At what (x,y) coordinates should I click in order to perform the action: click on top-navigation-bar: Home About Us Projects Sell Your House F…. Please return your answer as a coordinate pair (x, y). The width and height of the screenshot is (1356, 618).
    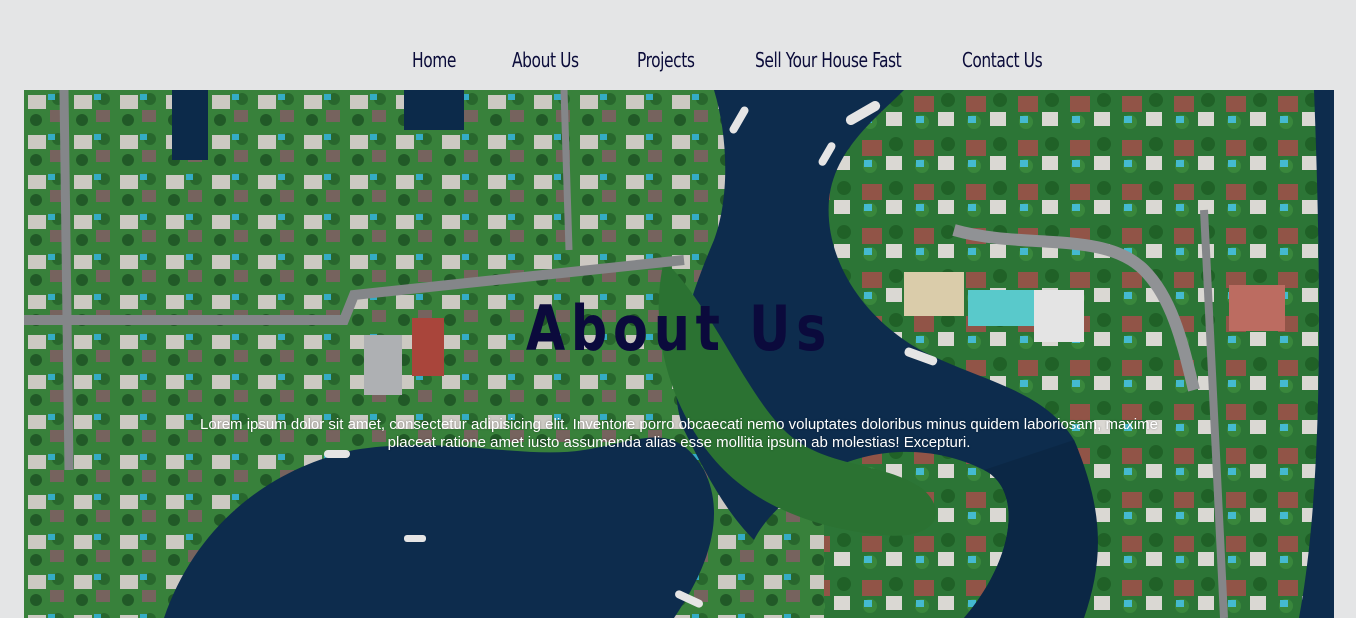
    Looking at the image, I should click on (678, 45).